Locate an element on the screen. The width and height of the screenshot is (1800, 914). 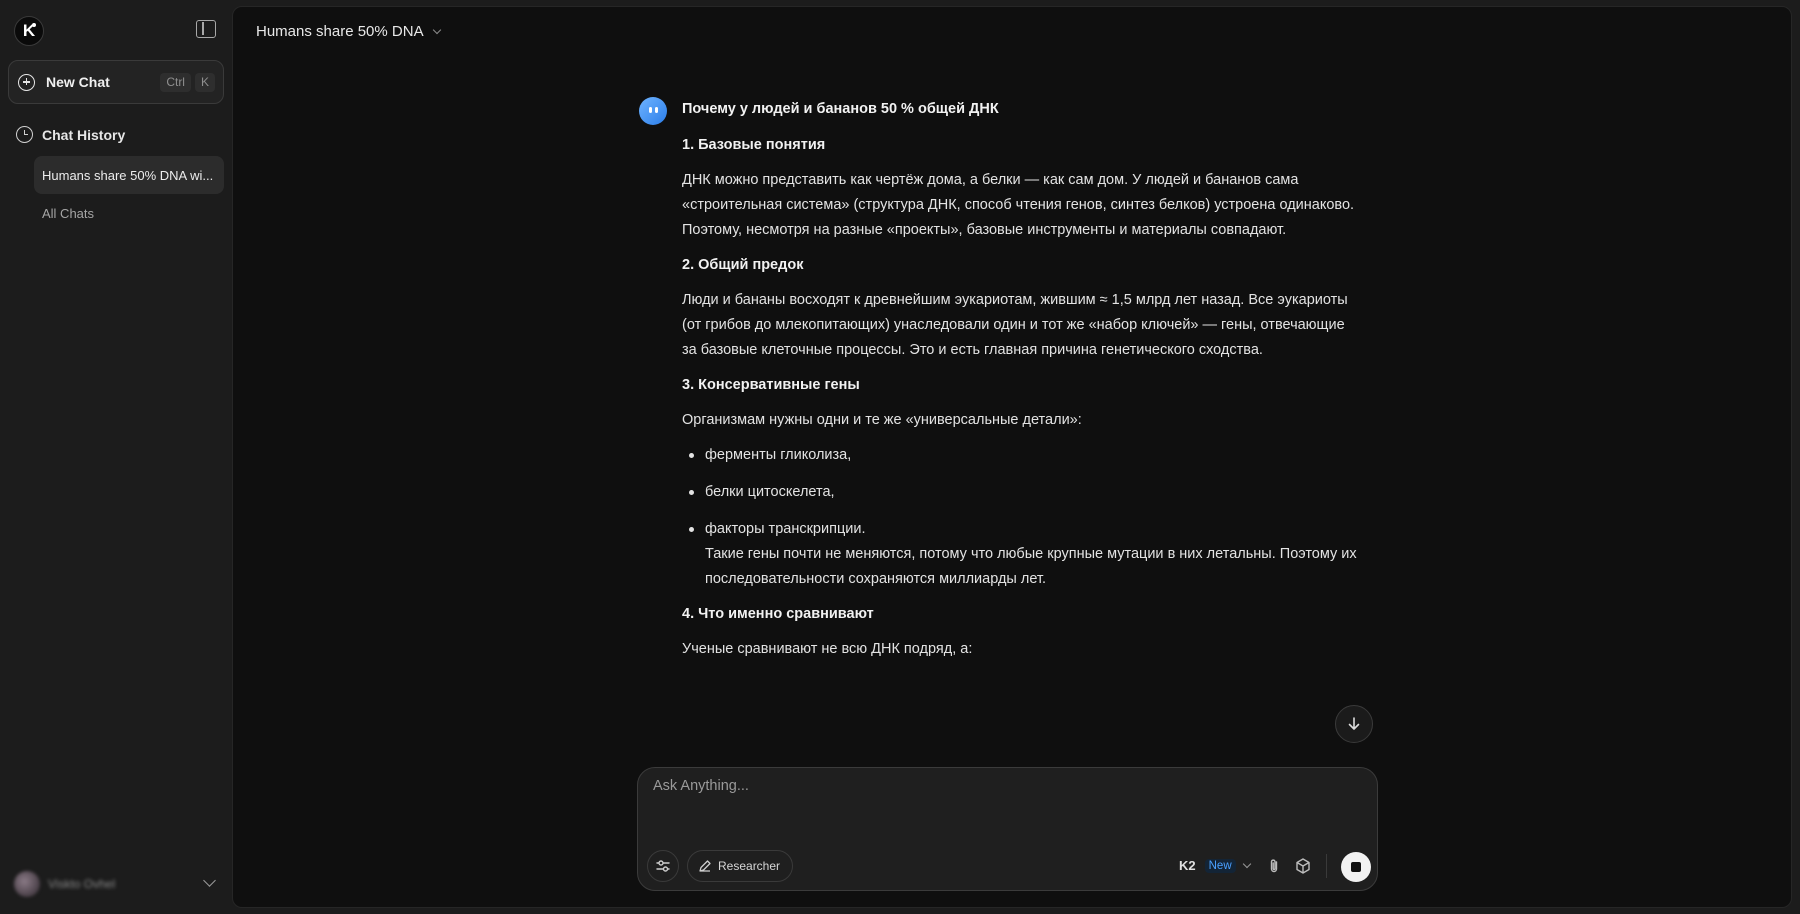
model-selector: K2 New is located at coordinates (1215, 865).